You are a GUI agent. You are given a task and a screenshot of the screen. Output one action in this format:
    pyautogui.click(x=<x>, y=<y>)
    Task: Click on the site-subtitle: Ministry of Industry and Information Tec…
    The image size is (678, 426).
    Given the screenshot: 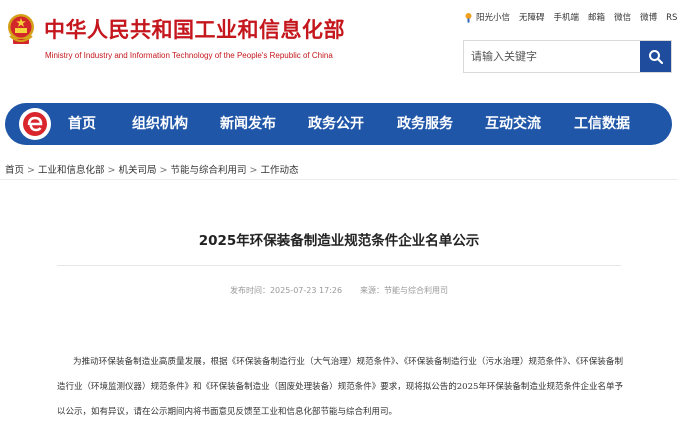 What is the action you would take?
    pyautogui.click(x=189, y=55)
    